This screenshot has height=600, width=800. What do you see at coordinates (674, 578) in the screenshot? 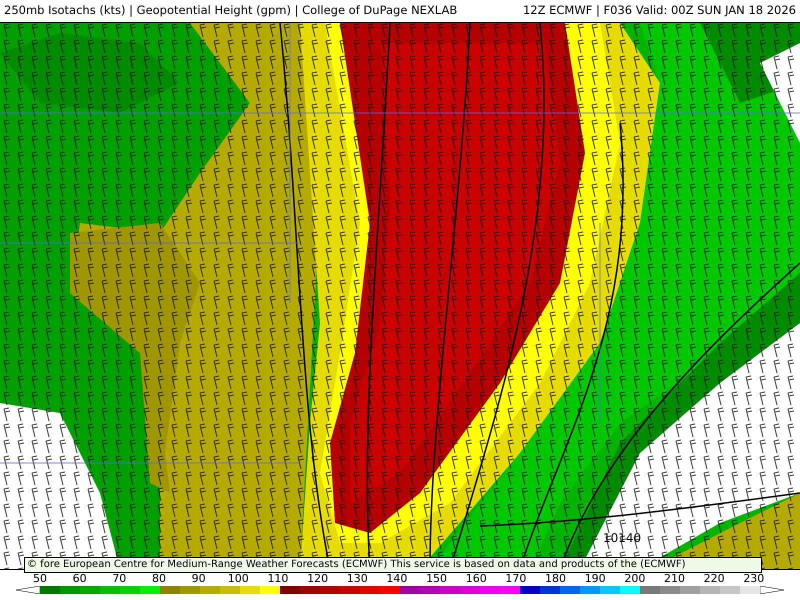
I see `legend-label: 210` at bounding box center [674, 578].